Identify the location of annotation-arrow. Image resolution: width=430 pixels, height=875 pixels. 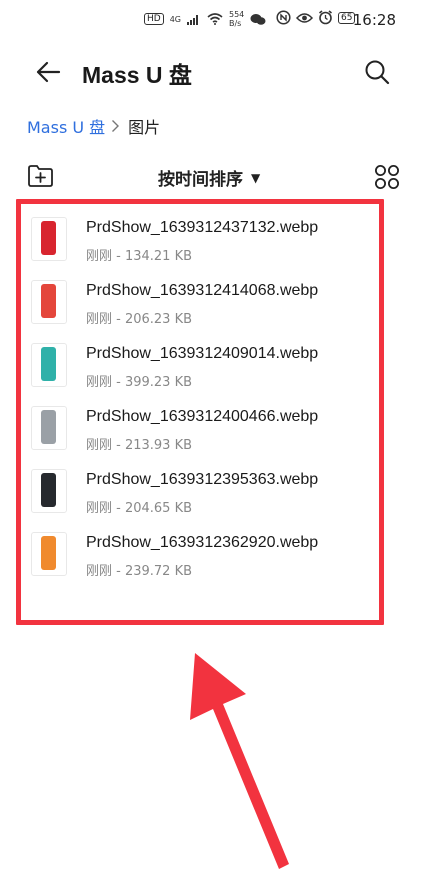
(239, 761).